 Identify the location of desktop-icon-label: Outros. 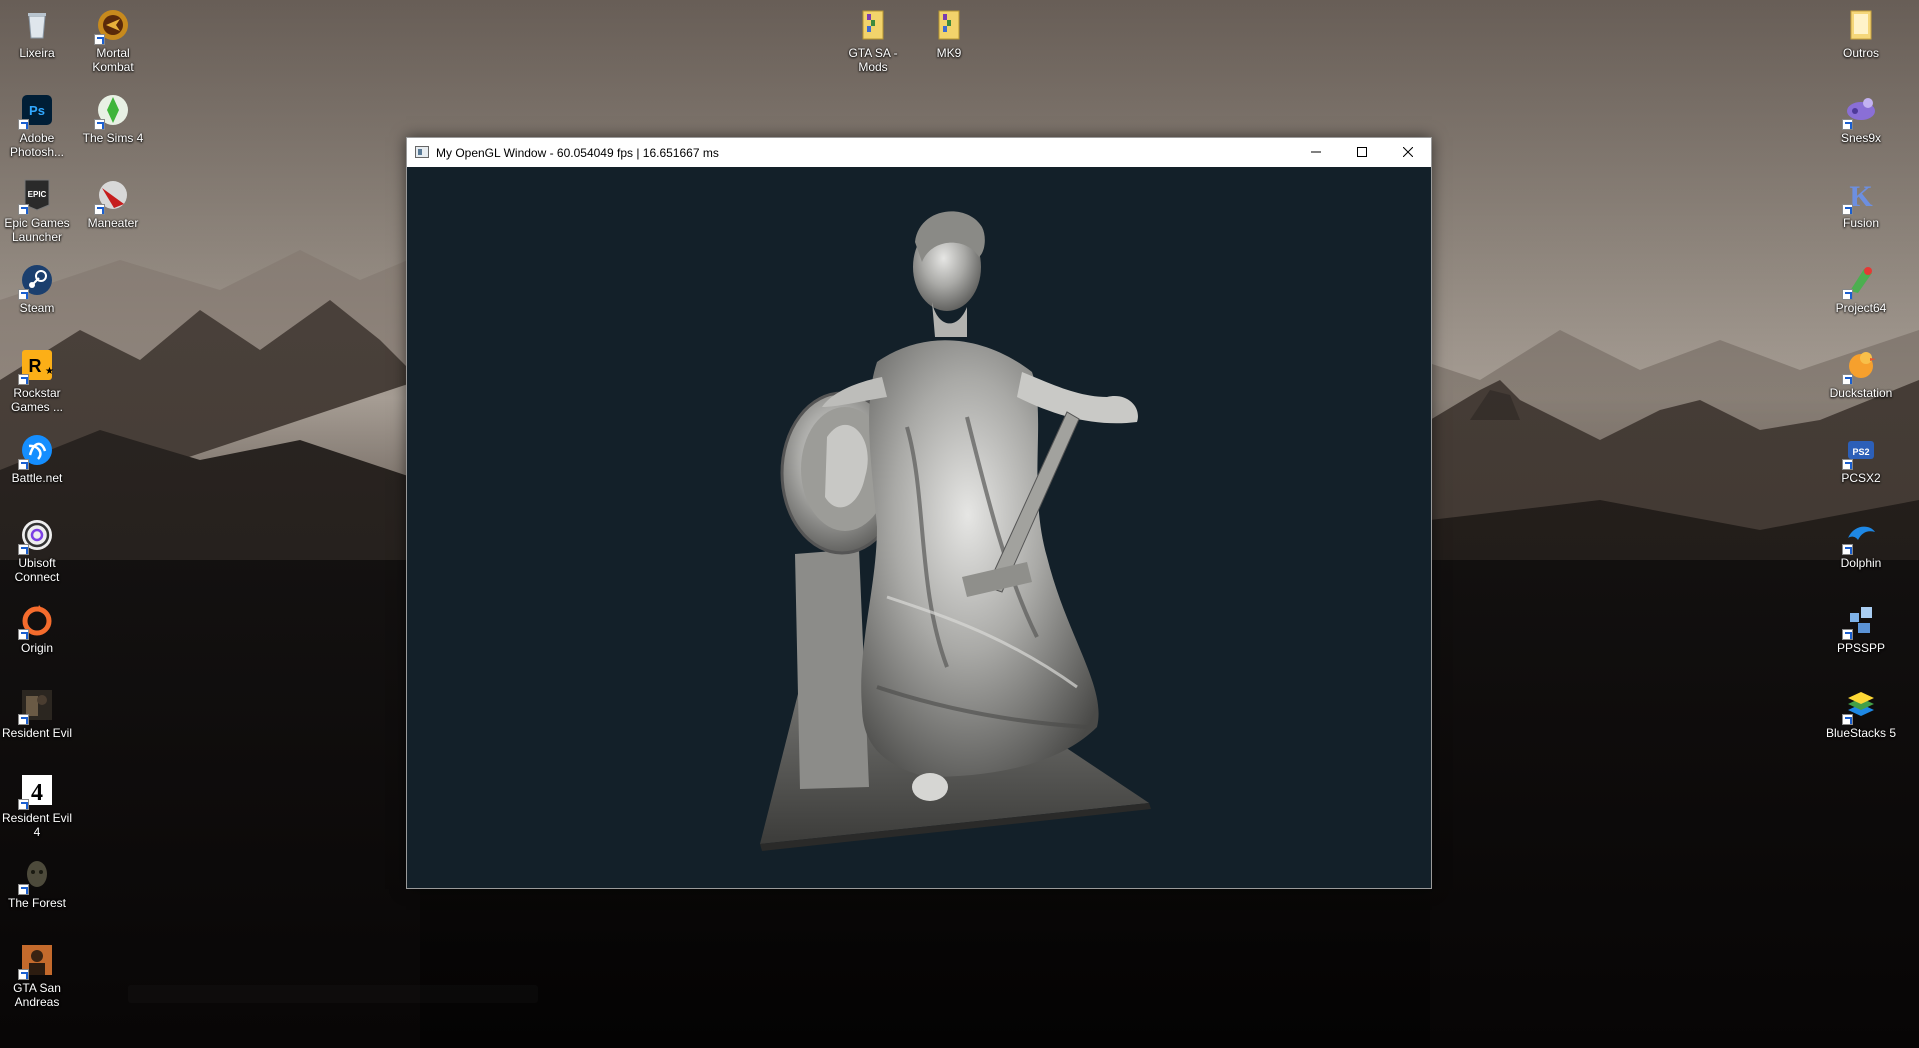
(1860, 53).